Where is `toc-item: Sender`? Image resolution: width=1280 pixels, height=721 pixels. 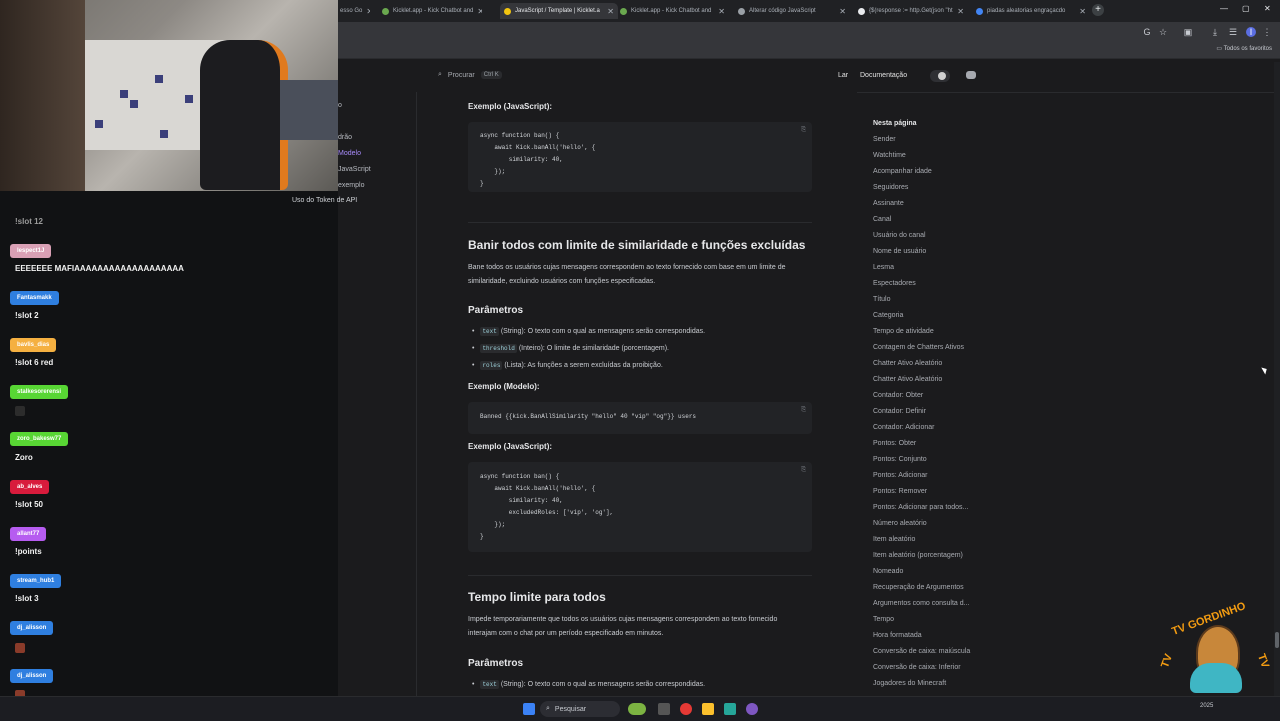 toc-item: Sender is located at coordinates (884, 139).